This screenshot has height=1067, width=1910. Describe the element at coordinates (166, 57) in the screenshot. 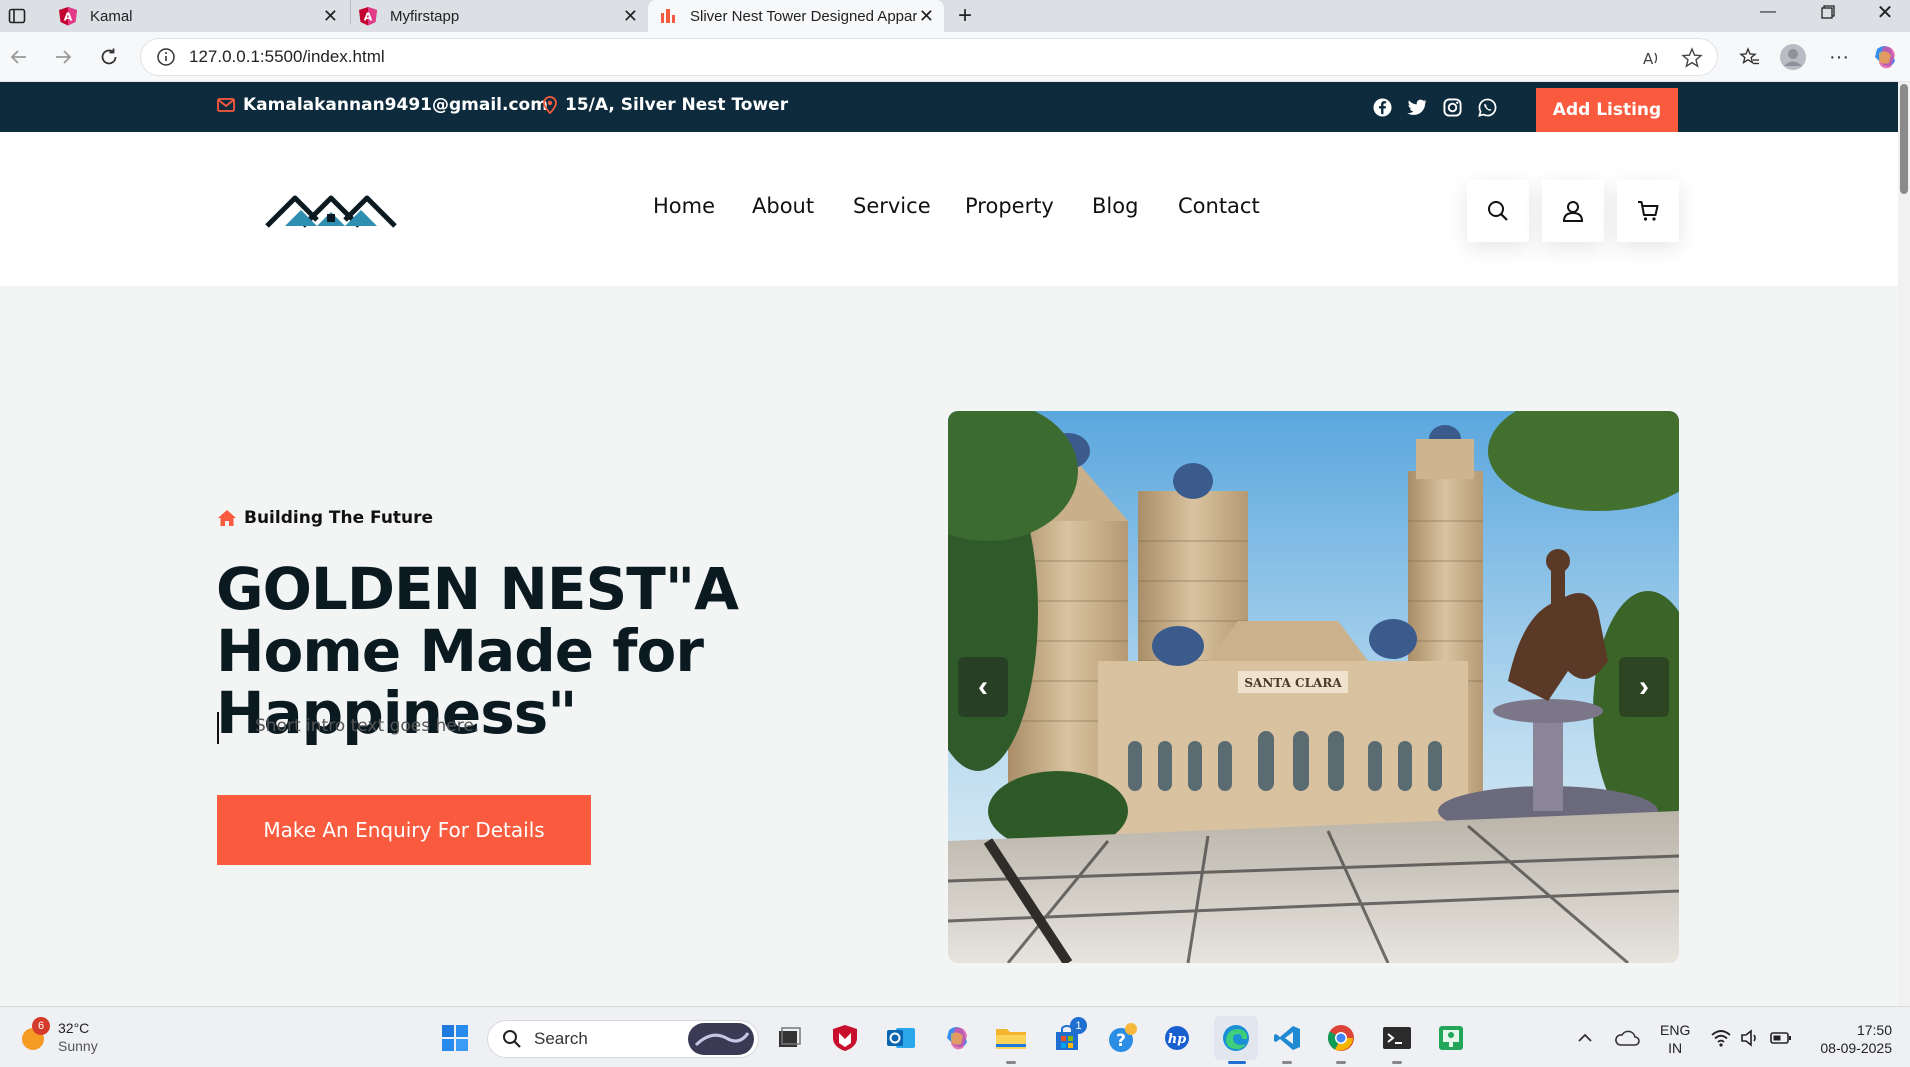

I see `info-icon` at that location.